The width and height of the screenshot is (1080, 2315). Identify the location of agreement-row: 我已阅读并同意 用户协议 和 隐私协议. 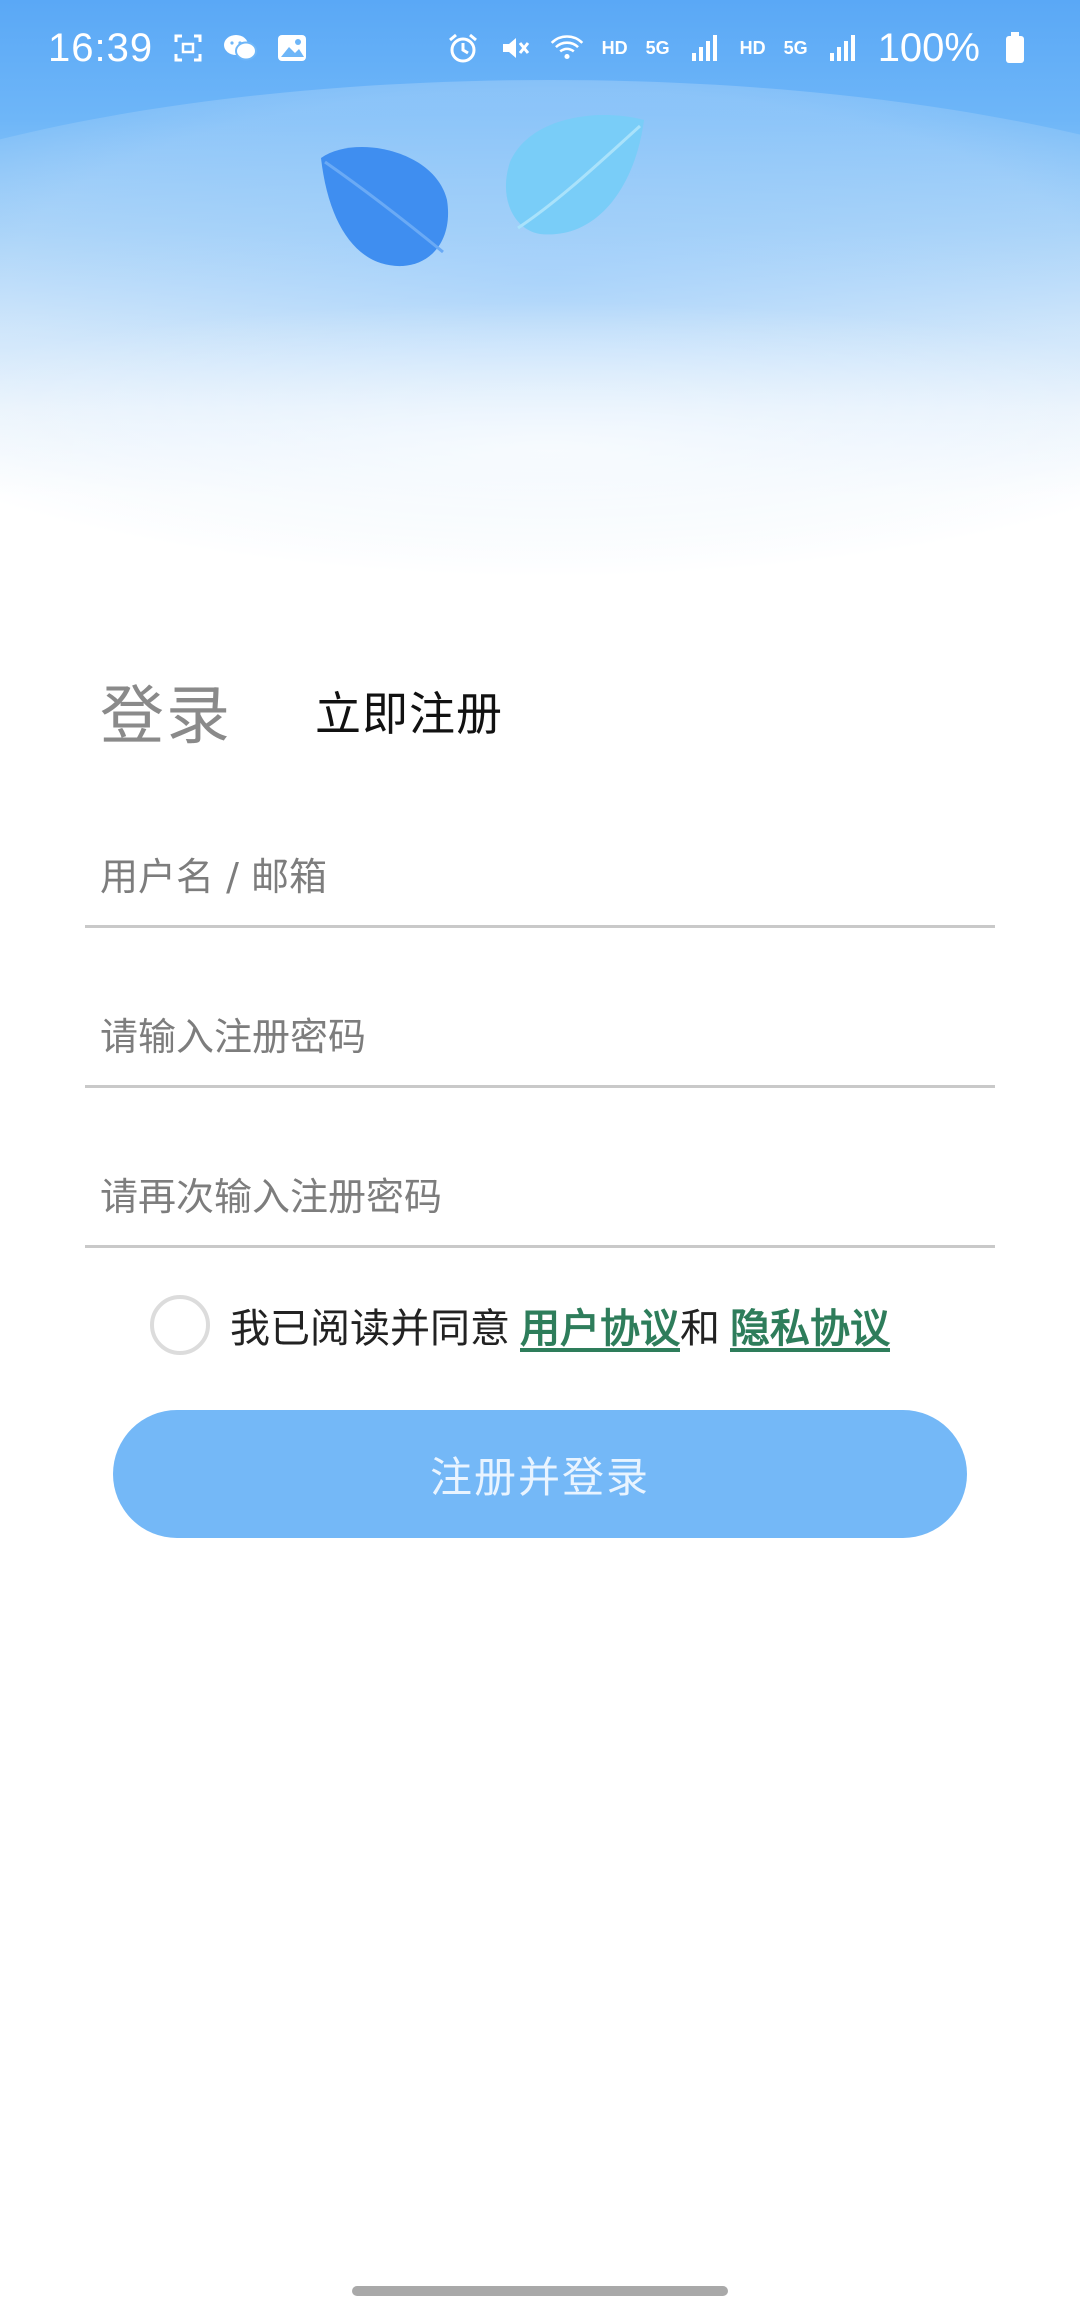
(520, 1325).